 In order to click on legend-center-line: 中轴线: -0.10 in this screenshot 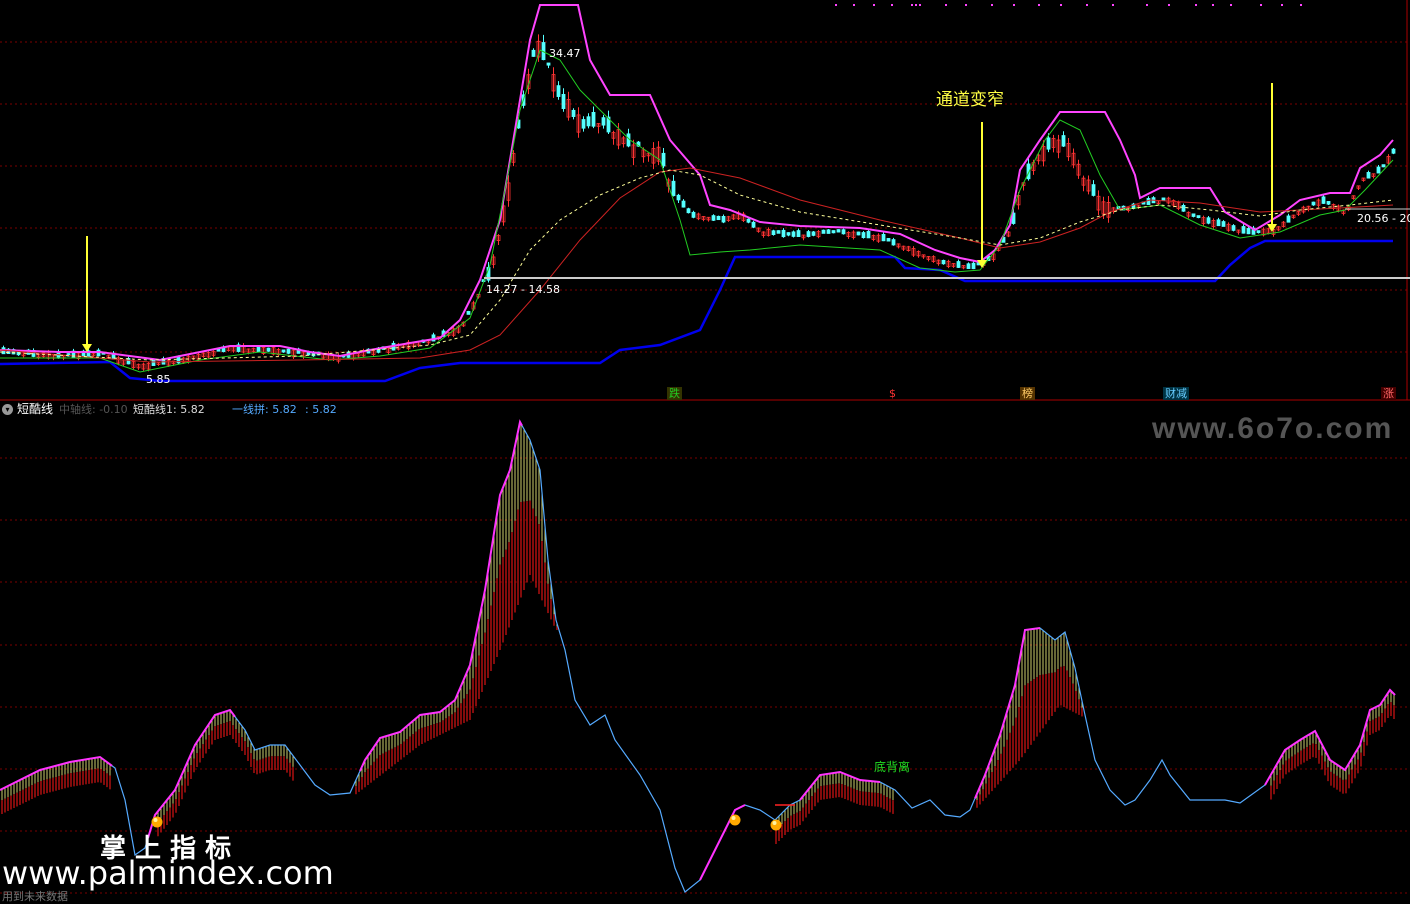, I will do `click(93, 409)`.